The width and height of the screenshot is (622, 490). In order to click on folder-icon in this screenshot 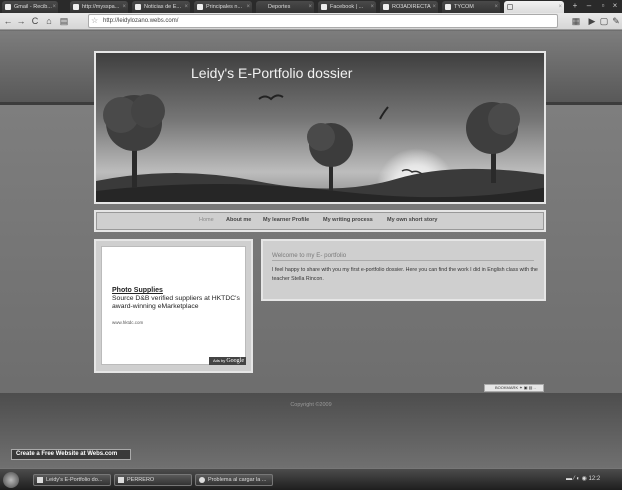, I will do `click(121, 480)`.